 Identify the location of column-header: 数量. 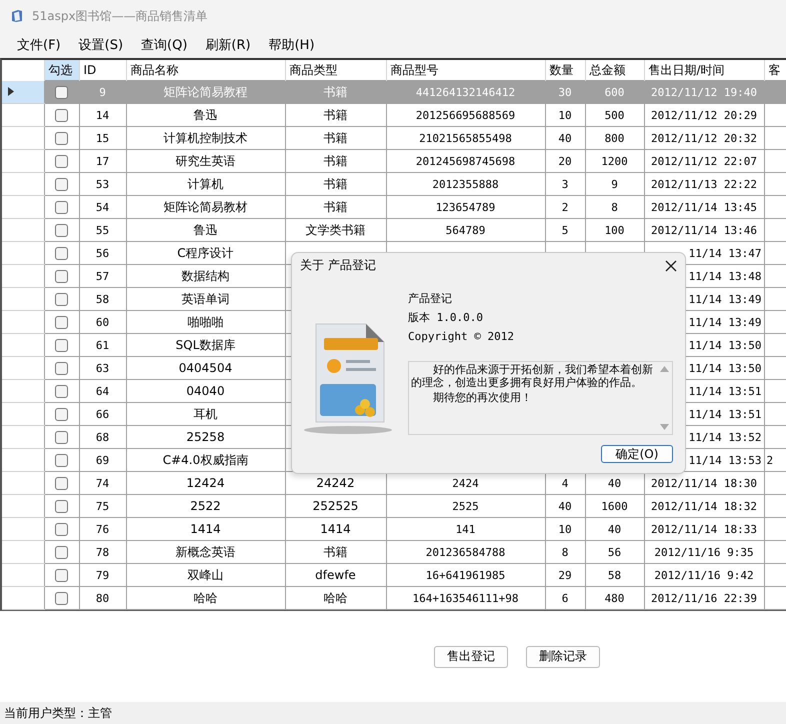
(565, 70).